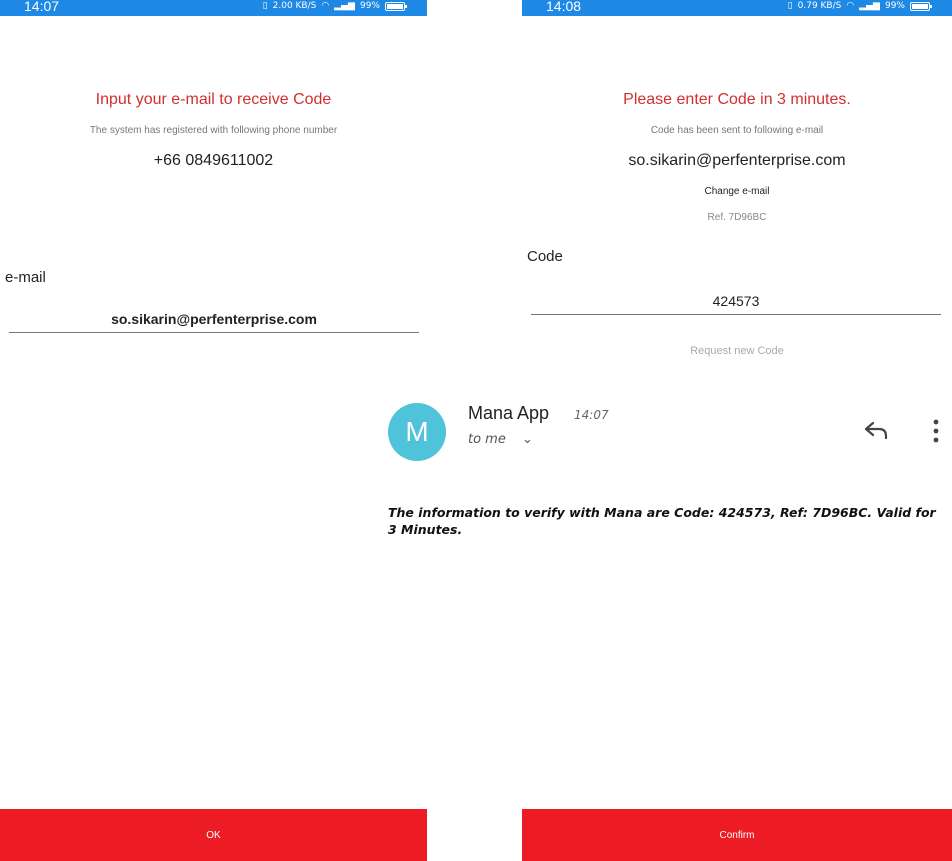  I want to click on email-time: 14:07, so click(591, 415).